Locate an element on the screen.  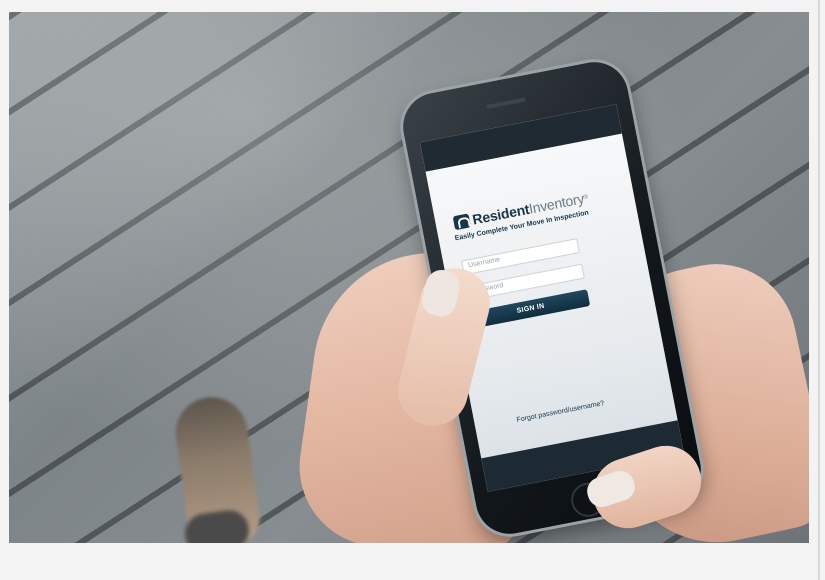
speaker-grille is located at coordinates (505, 103).